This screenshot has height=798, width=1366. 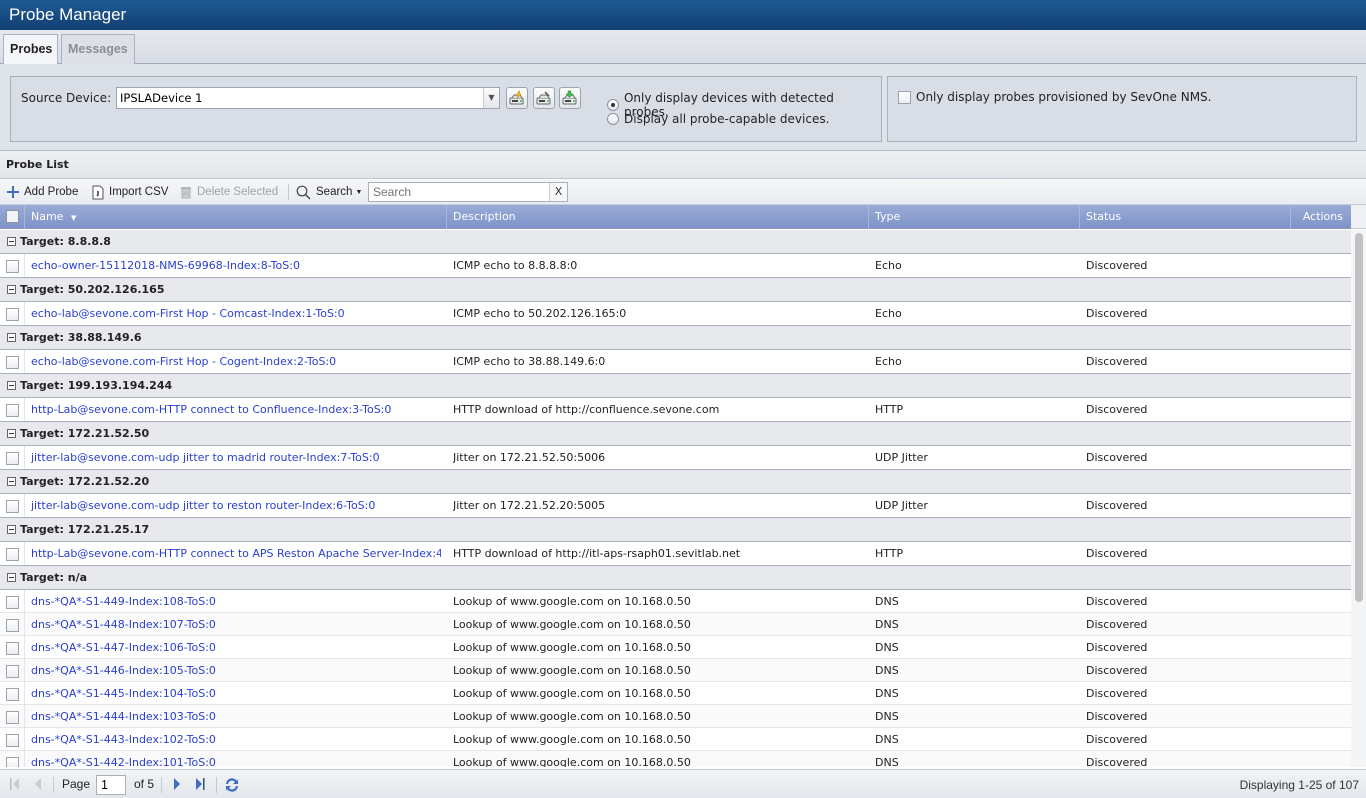 What do you see at coordinates (1117, 739) in the screenshot?
I see `probe-status: Discovered` at bounding box center [1117, 739].